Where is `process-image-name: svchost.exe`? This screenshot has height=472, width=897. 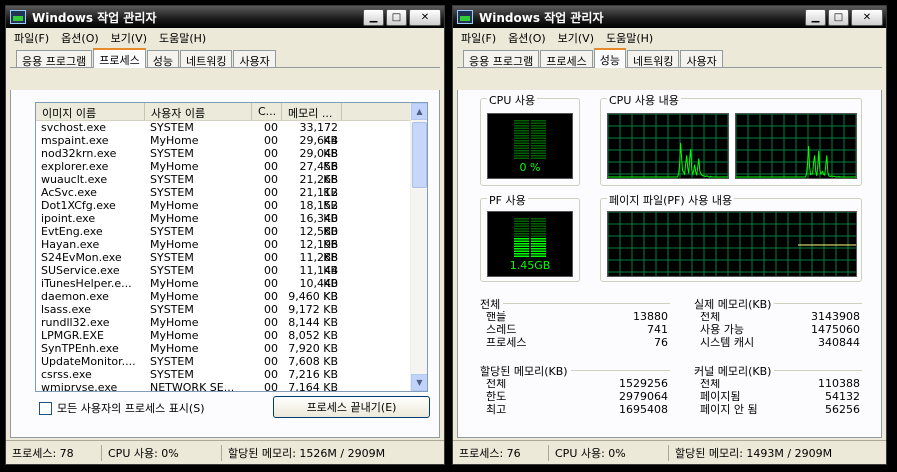 process-image-name: svchost.exe is located at coordinates (74, 127).